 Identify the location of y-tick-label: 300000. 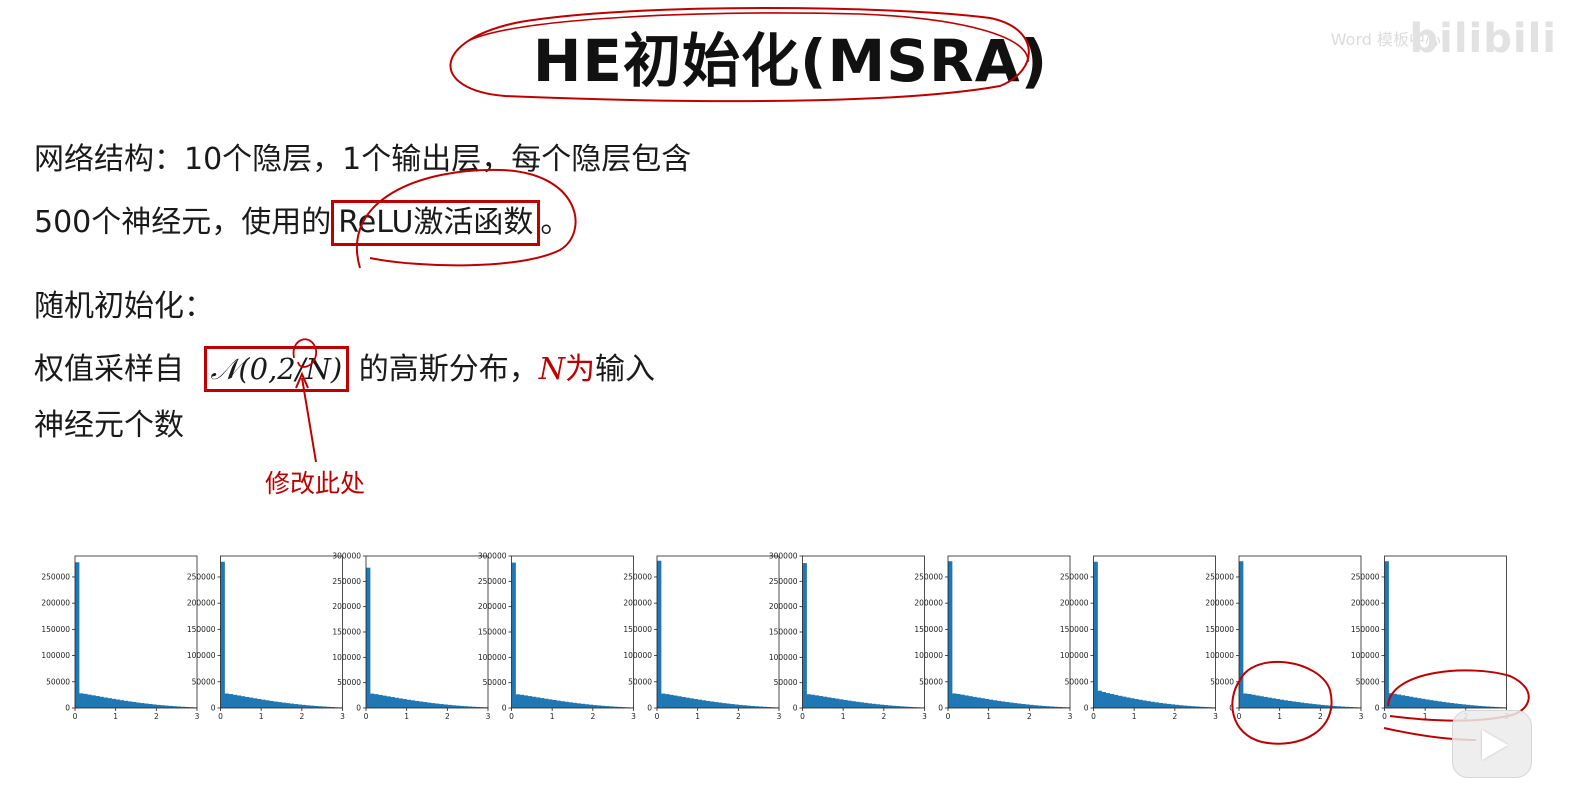
(783, 556).